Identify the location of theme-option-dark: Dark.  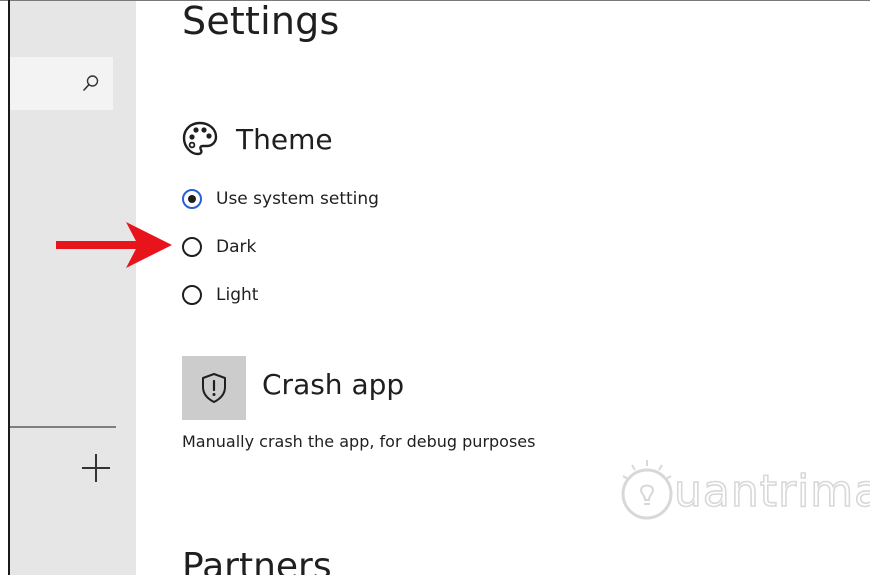
(280, 247).